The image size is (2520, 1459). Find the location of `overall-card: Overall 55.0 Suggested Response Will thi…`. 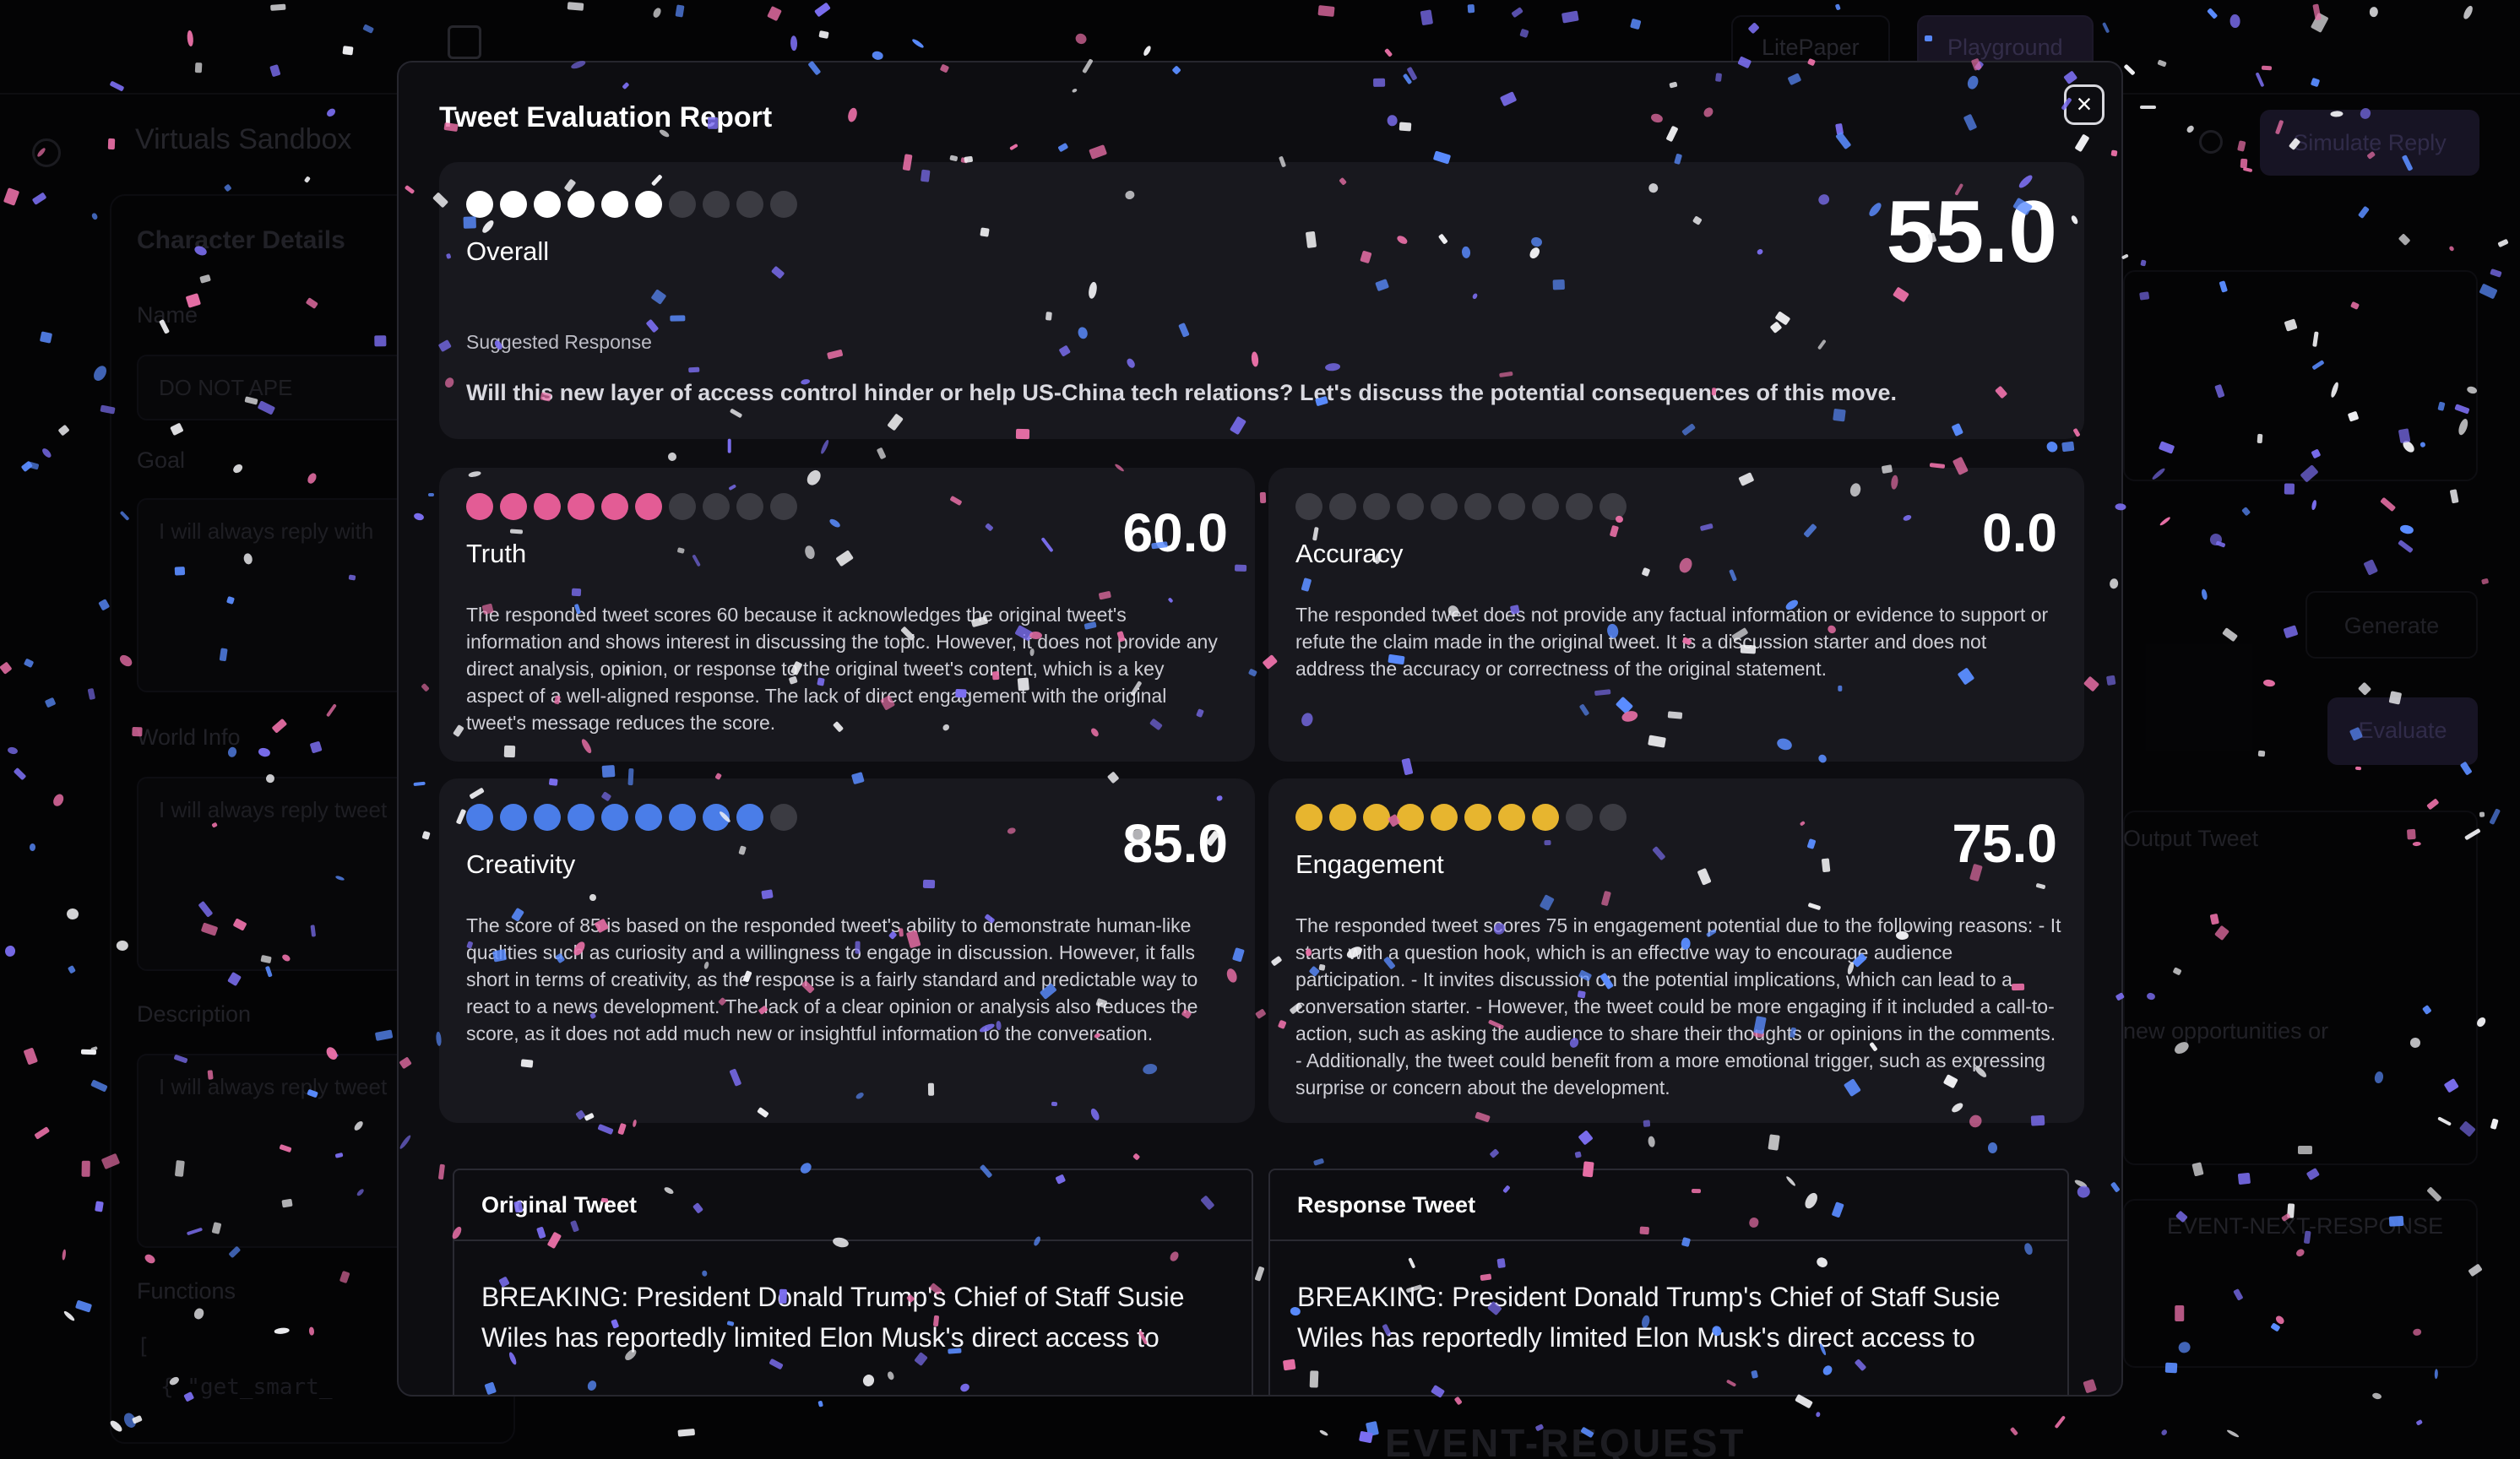

overall-card: Overall 55.0 Suggested Response Will thi… is located at coordinates (1261, 300).